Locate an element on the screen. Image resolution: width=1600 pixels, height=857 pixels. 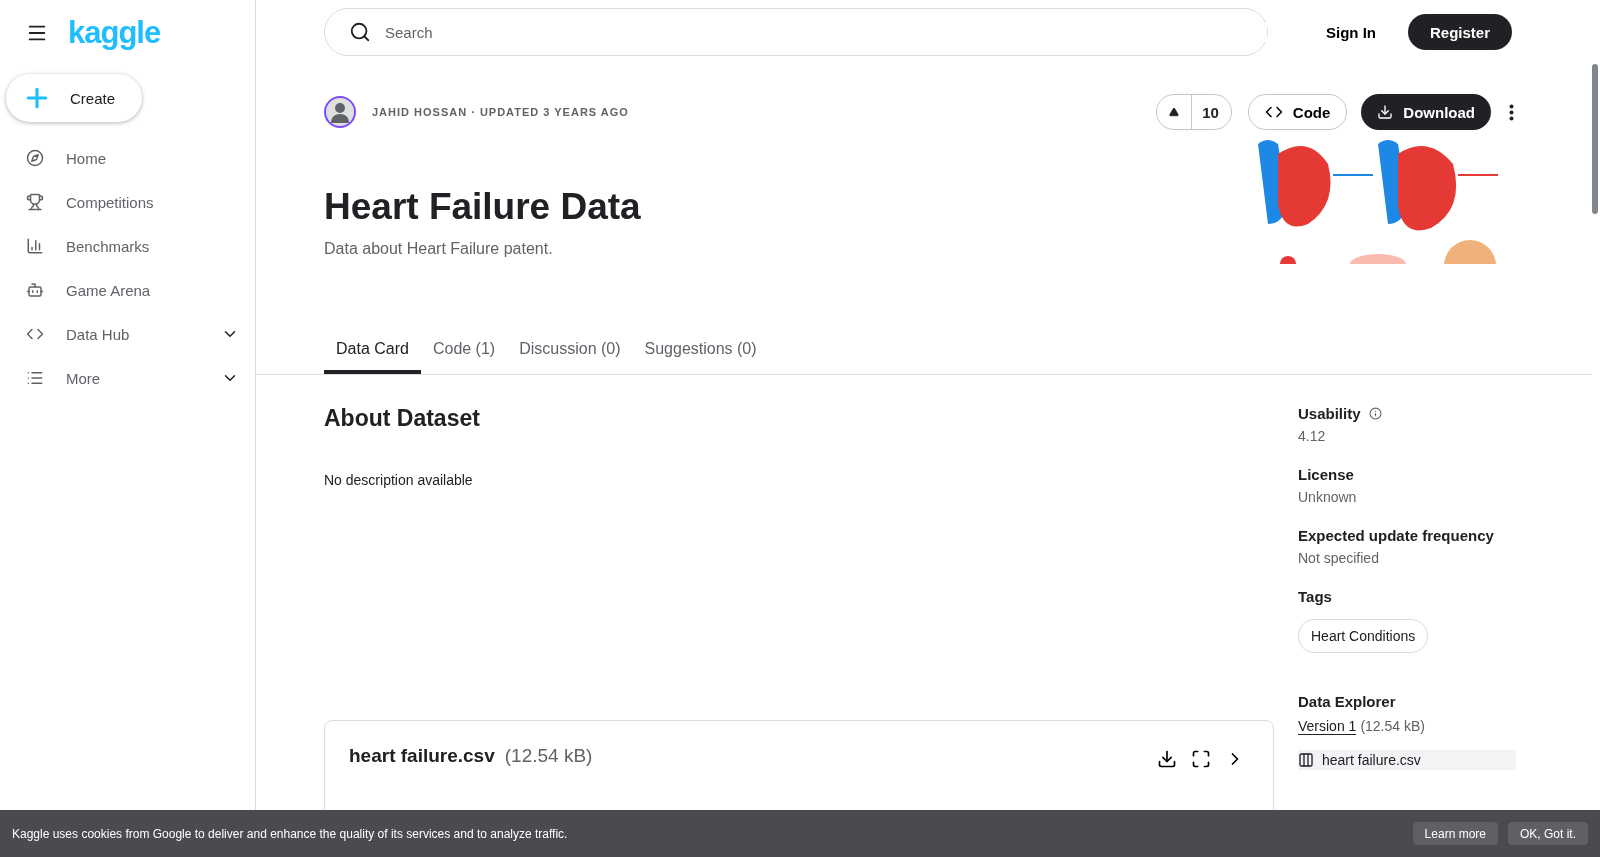
compass-icon is located at coordinates (35, 158).